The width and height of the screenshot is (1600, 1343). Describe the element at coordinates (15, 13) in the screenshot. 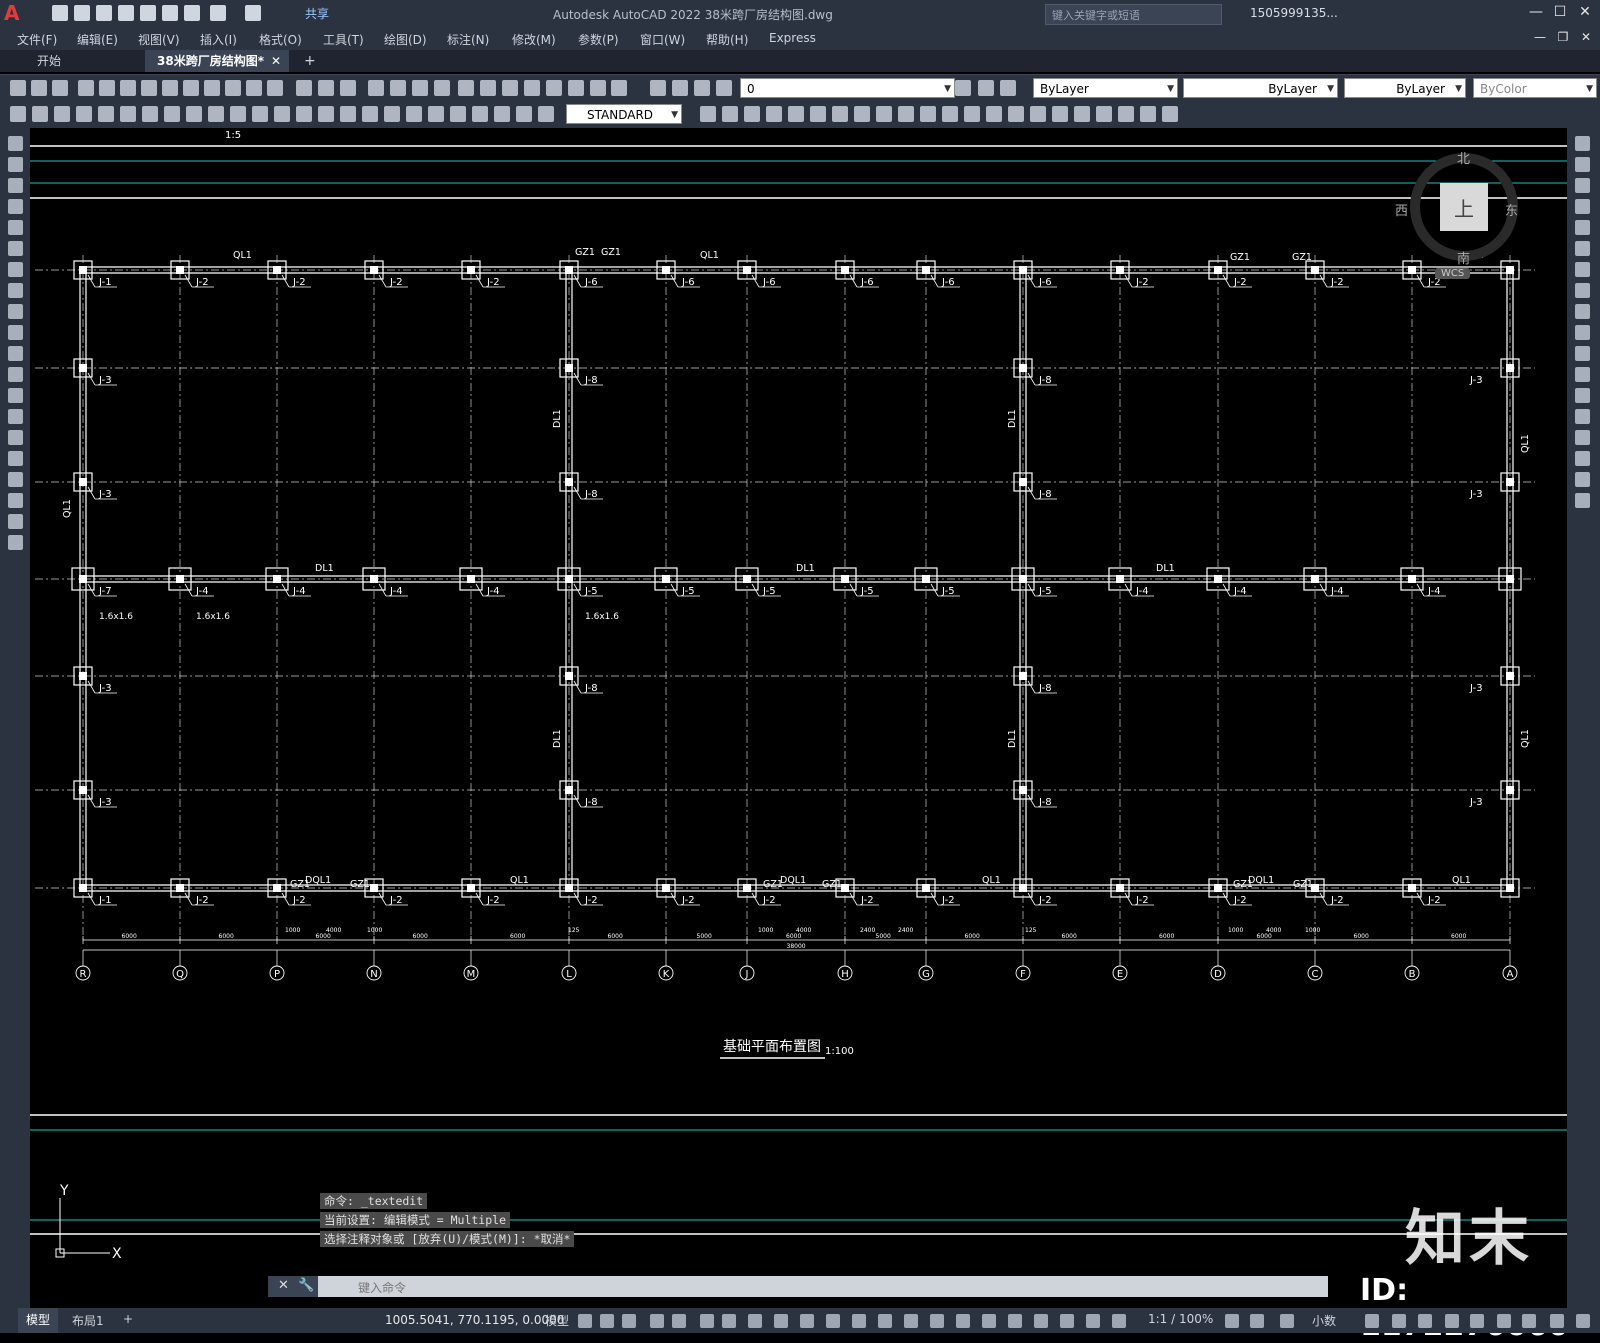

I see `autocad-logo-icon: A` at that location.